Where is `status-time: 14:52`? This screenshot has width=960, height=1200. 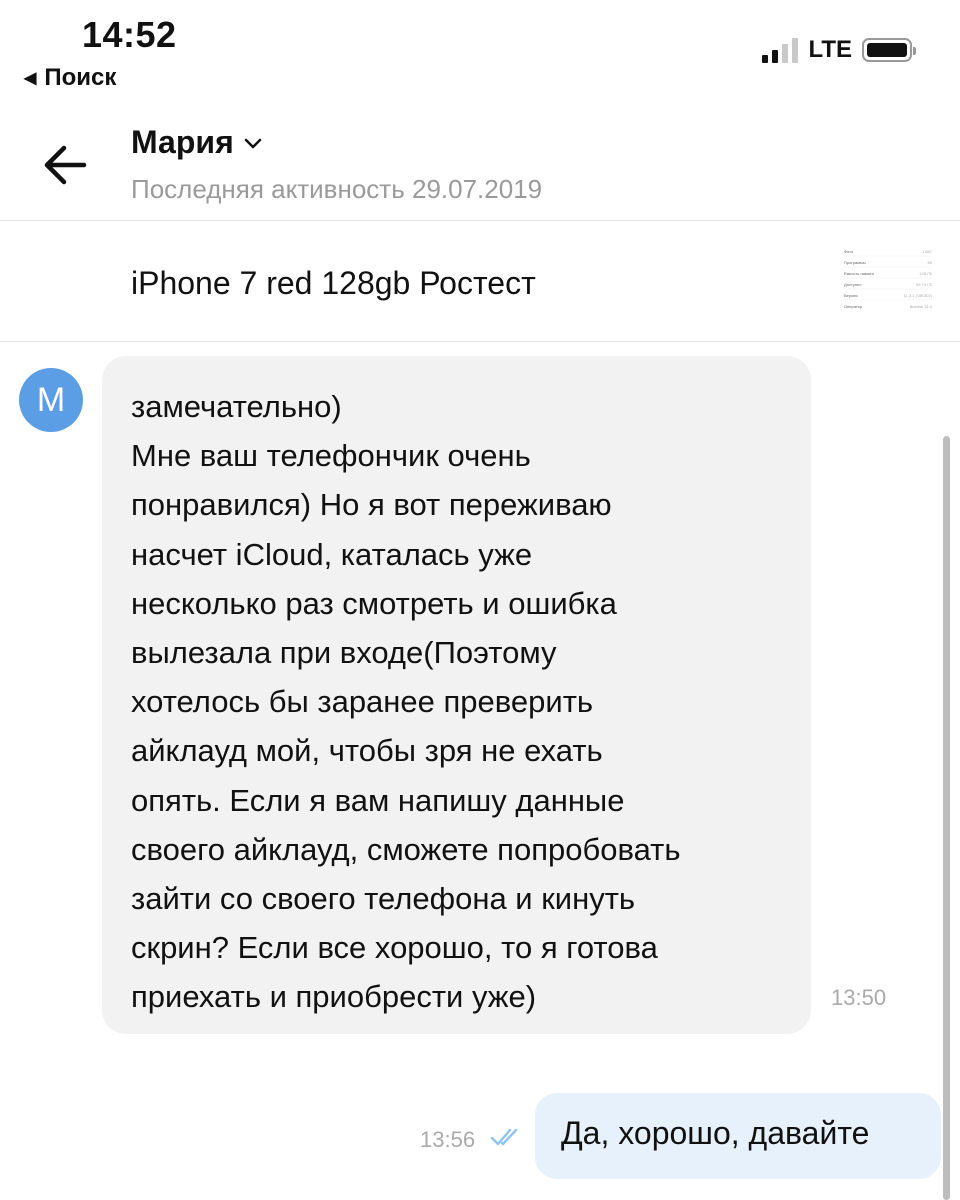 status-time: 14:52 is located at coordinates (129, 34).